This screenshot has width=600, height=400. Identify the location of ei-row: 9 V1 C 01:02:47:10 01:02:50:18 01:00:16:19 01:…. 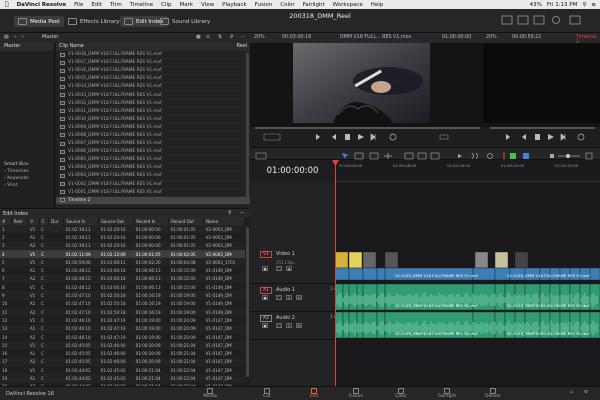
(122, 295).